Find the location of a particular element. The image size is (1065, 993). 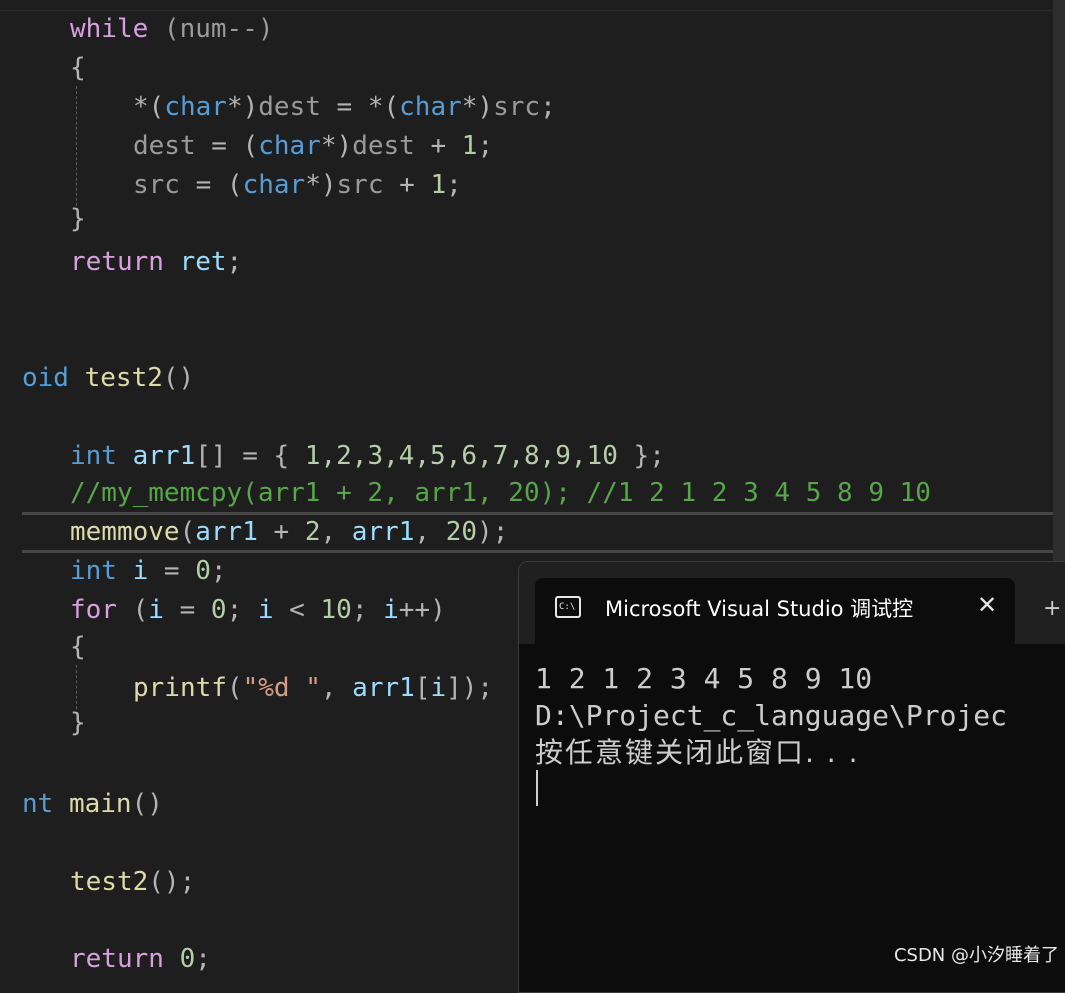

code-line: nt main() is located at coordinates (92, 804).